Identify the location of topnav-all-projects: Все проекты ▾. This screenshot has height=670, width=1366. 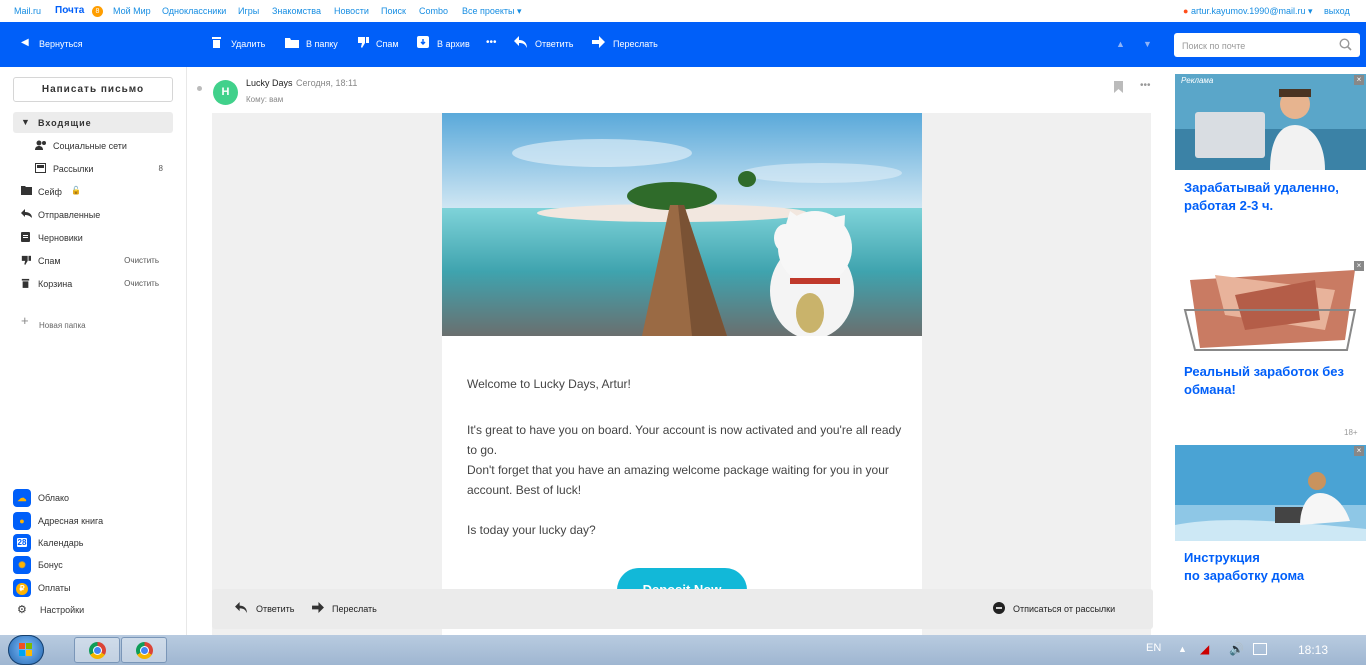
(492, 11).